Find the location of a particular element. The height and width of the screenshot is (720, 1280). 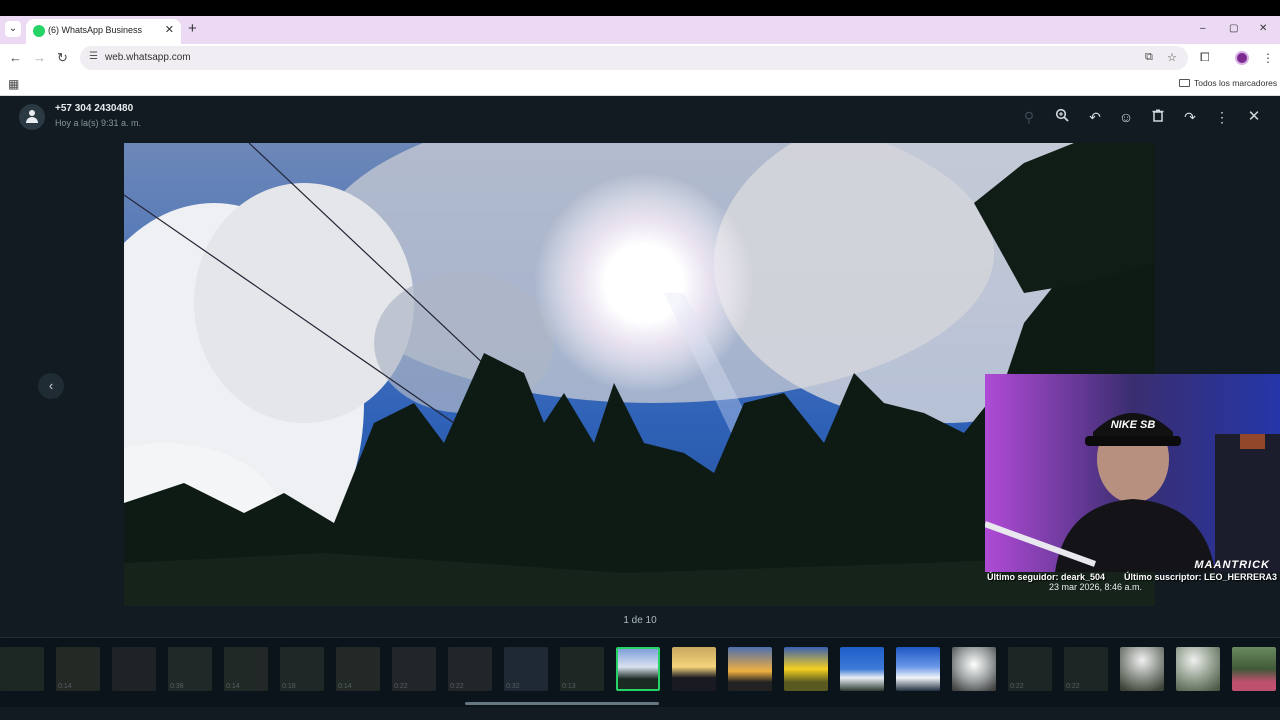

thumbnail-video: 0:18 is located at coordinates (302, 669).